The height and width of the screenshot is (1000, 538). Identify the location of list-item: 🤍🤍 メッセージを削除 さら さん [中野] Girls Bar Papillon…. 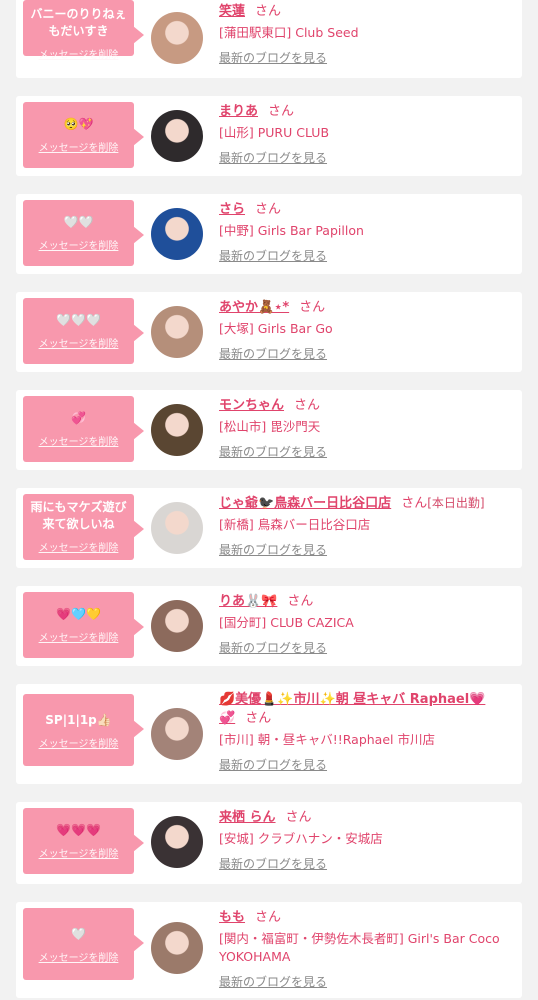
(269, 234).